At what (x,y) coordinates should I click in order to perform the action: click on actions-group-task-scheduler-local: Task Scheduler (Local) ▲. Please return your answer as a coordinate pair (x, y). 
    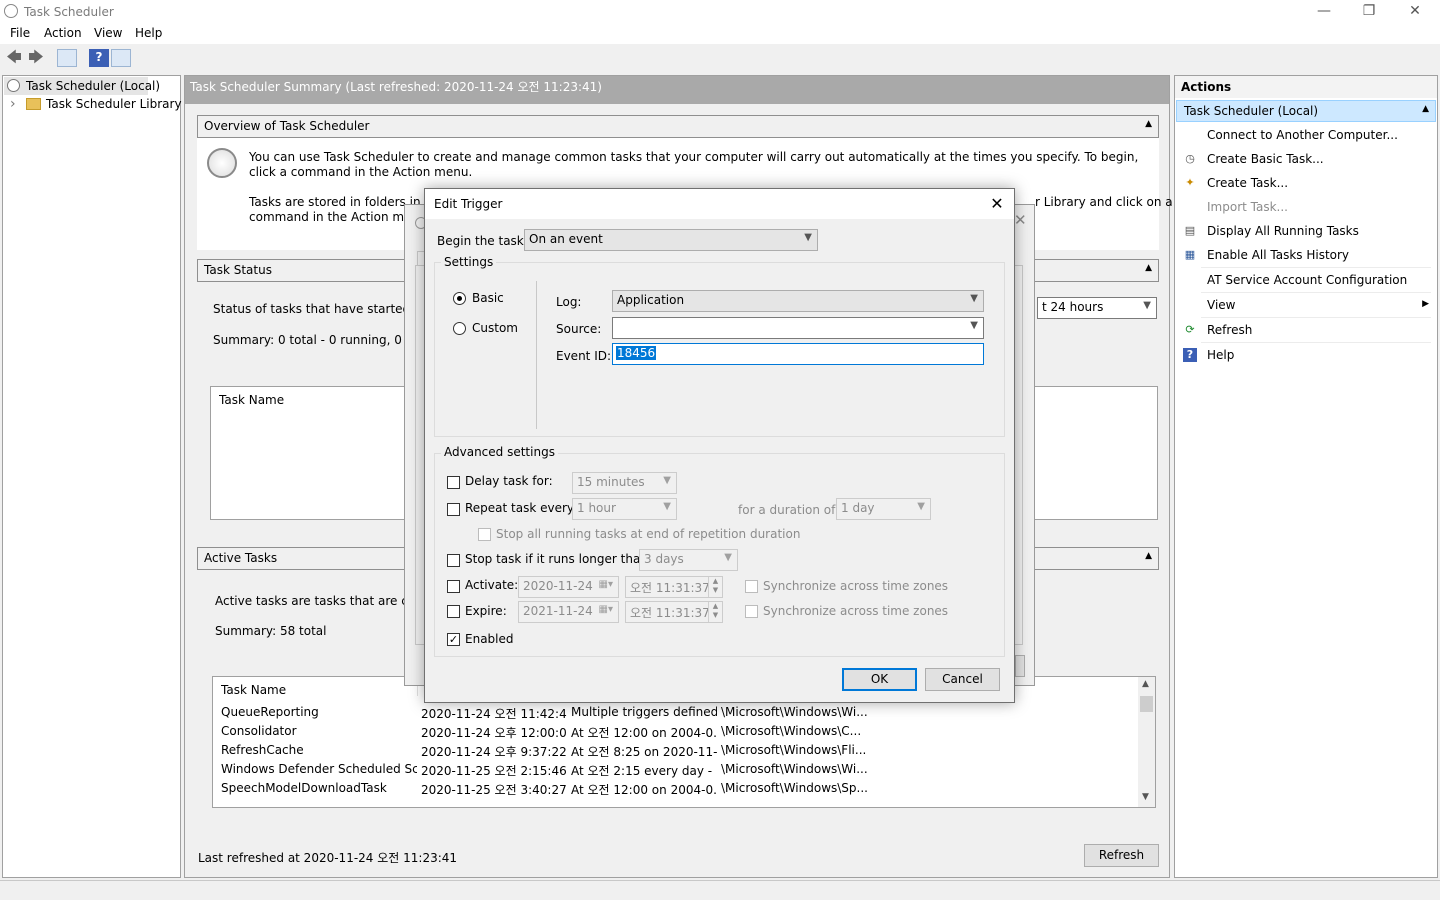
    Looking at the image, I should click on (1306, 111).